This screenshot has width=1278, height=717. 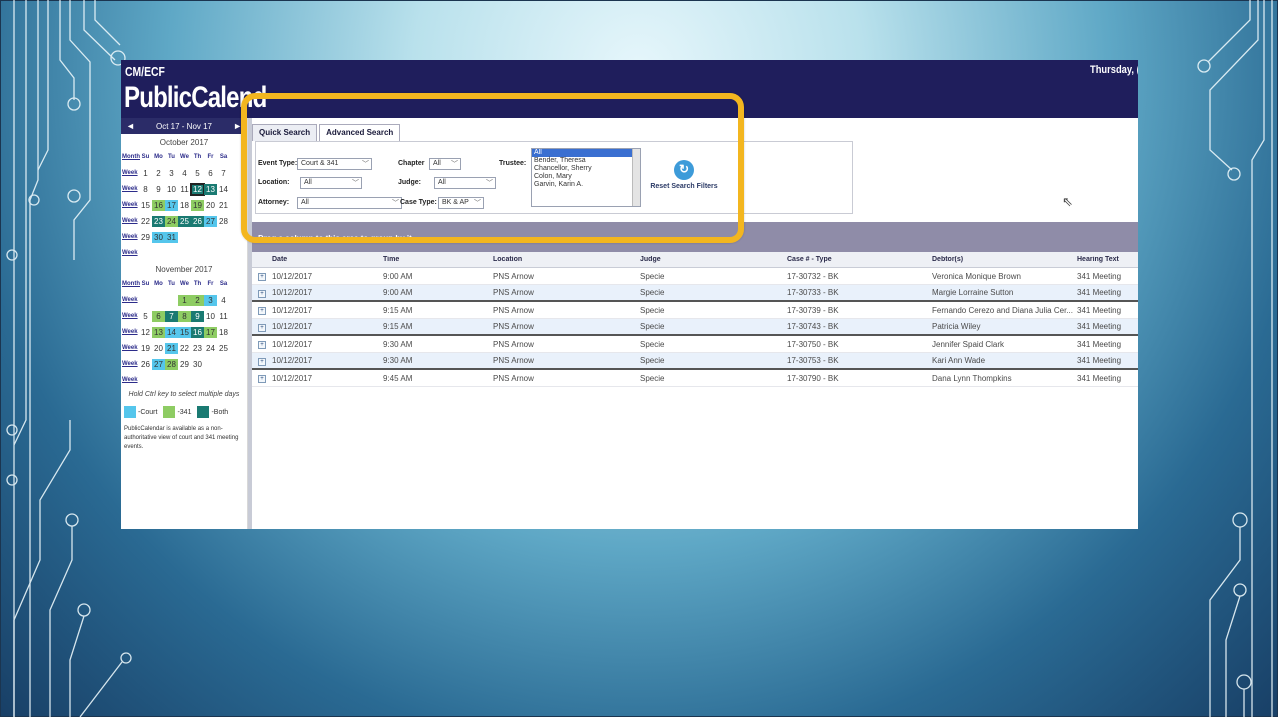 What do you see at coordinates (564, 259) in the screenshot?
I see `column-header-location: Location` at bounding box center [564, 259].